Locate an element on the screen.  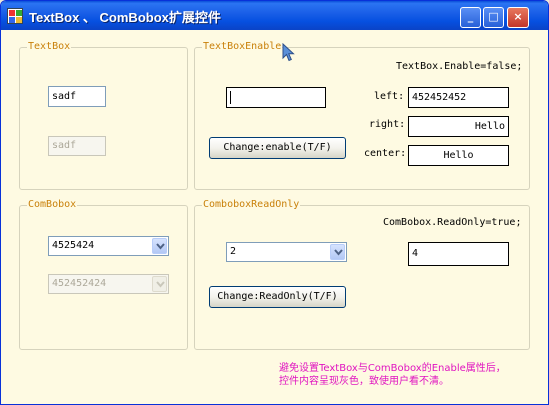
app-icon is located at coordinates (15, 16).